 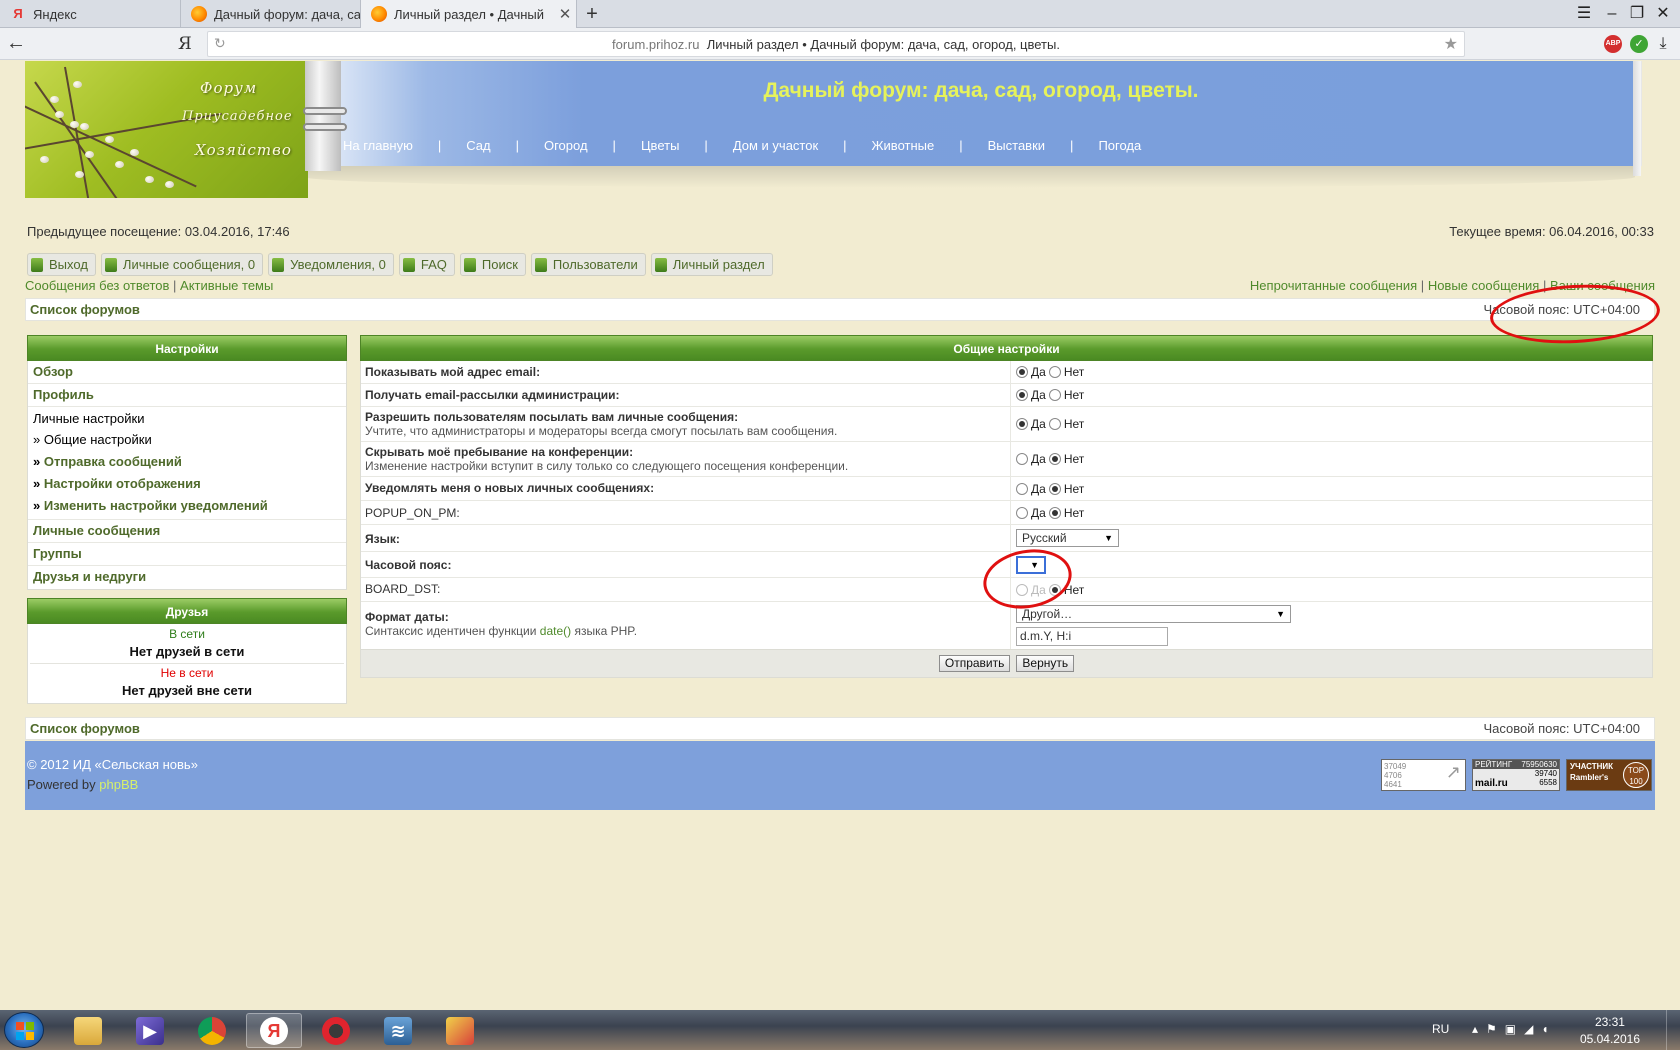 I want to click on adblock-icon: ABP, so click(x=1613, y=44).